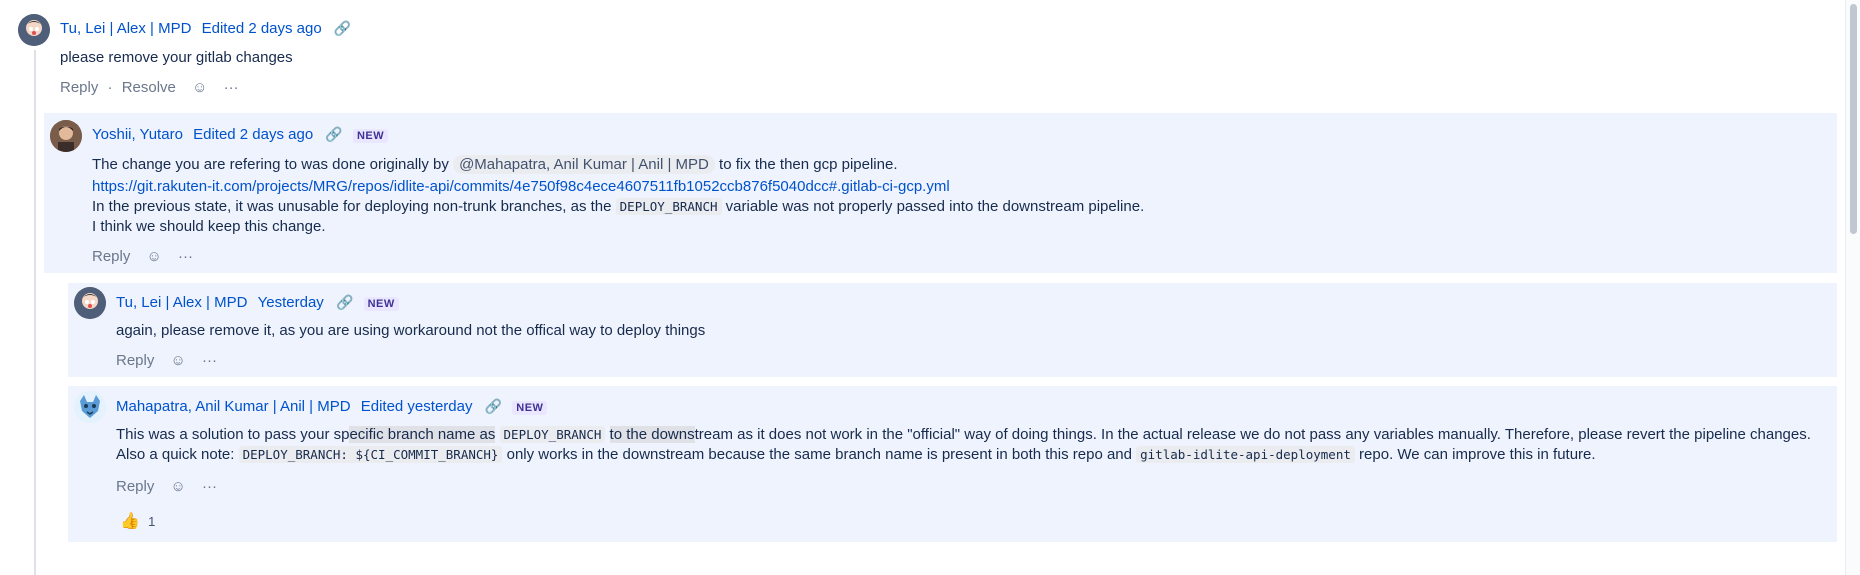 The image size is (1860, 575). What do you see at coordinates (652, 434) in the screenshot?
I see `highlighted-text: to the downs` at bounding box center [652, 434].